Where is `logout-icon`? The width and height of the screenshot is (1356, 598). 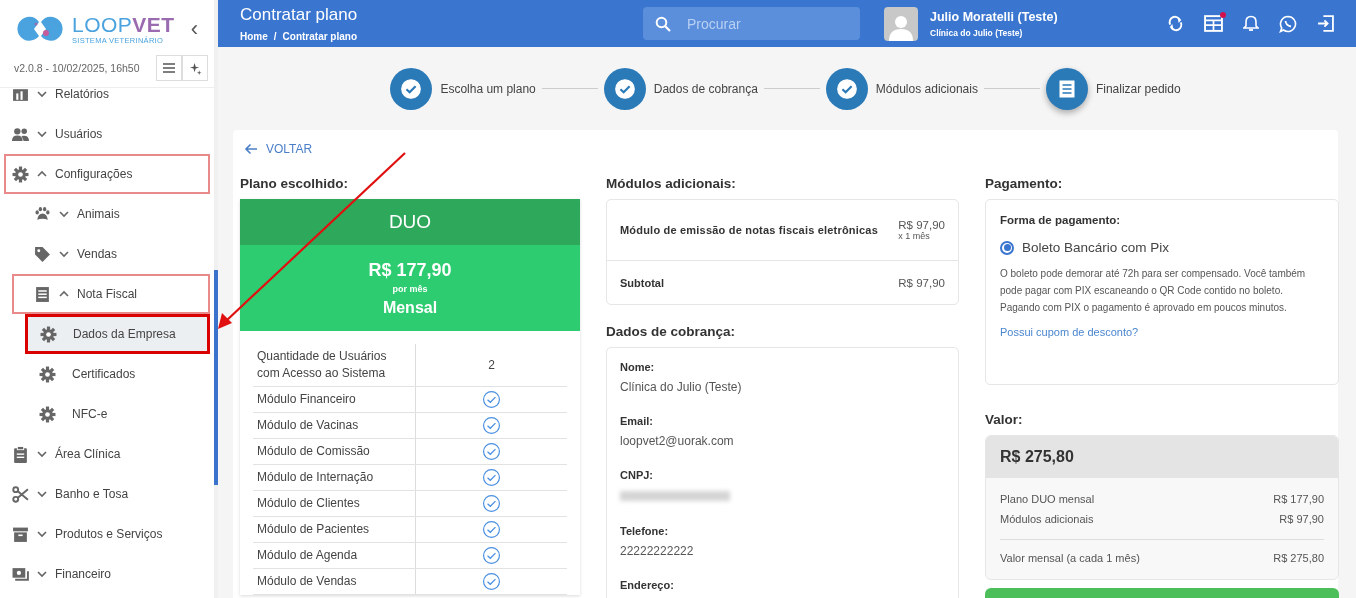 logout-icon is located at coordinates (1325, 23).